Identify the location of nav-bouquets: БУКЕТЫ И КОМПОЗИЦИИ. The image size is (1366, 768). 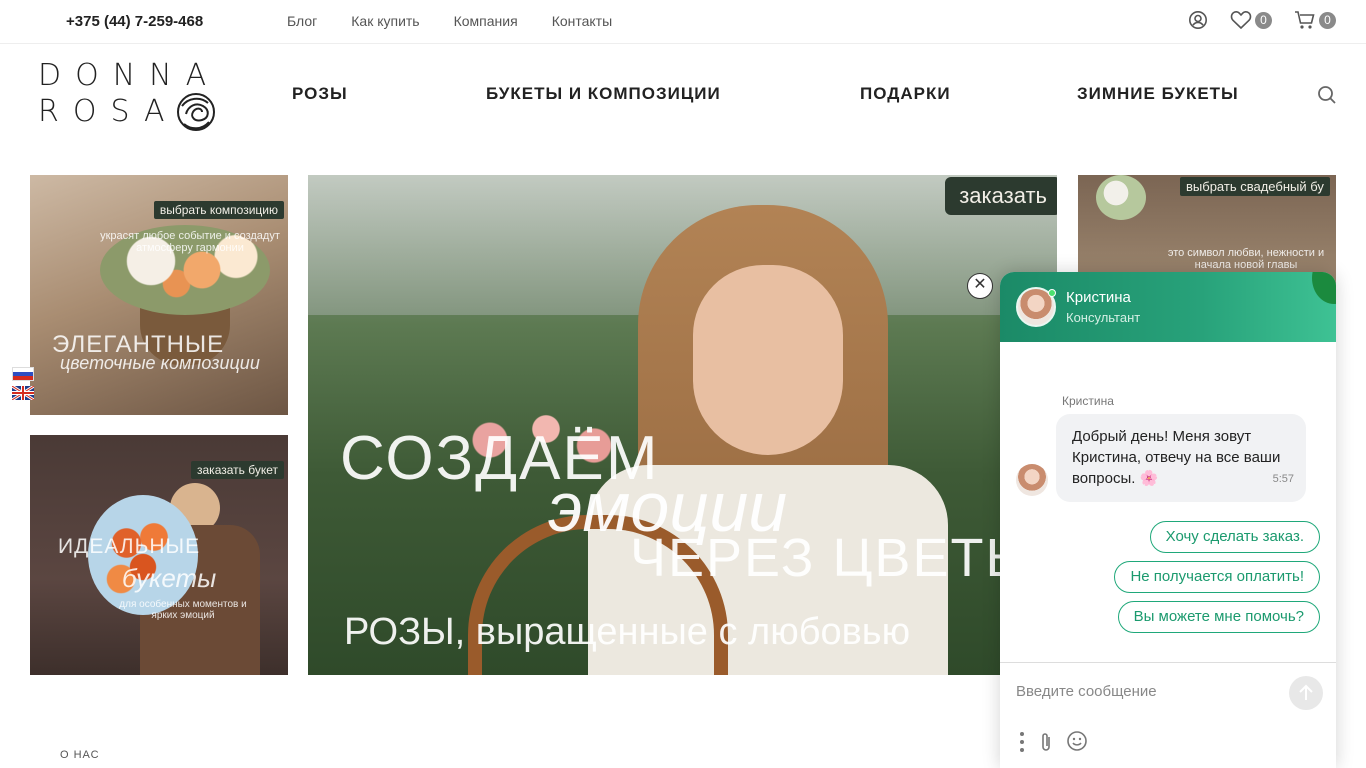
(603, 94).